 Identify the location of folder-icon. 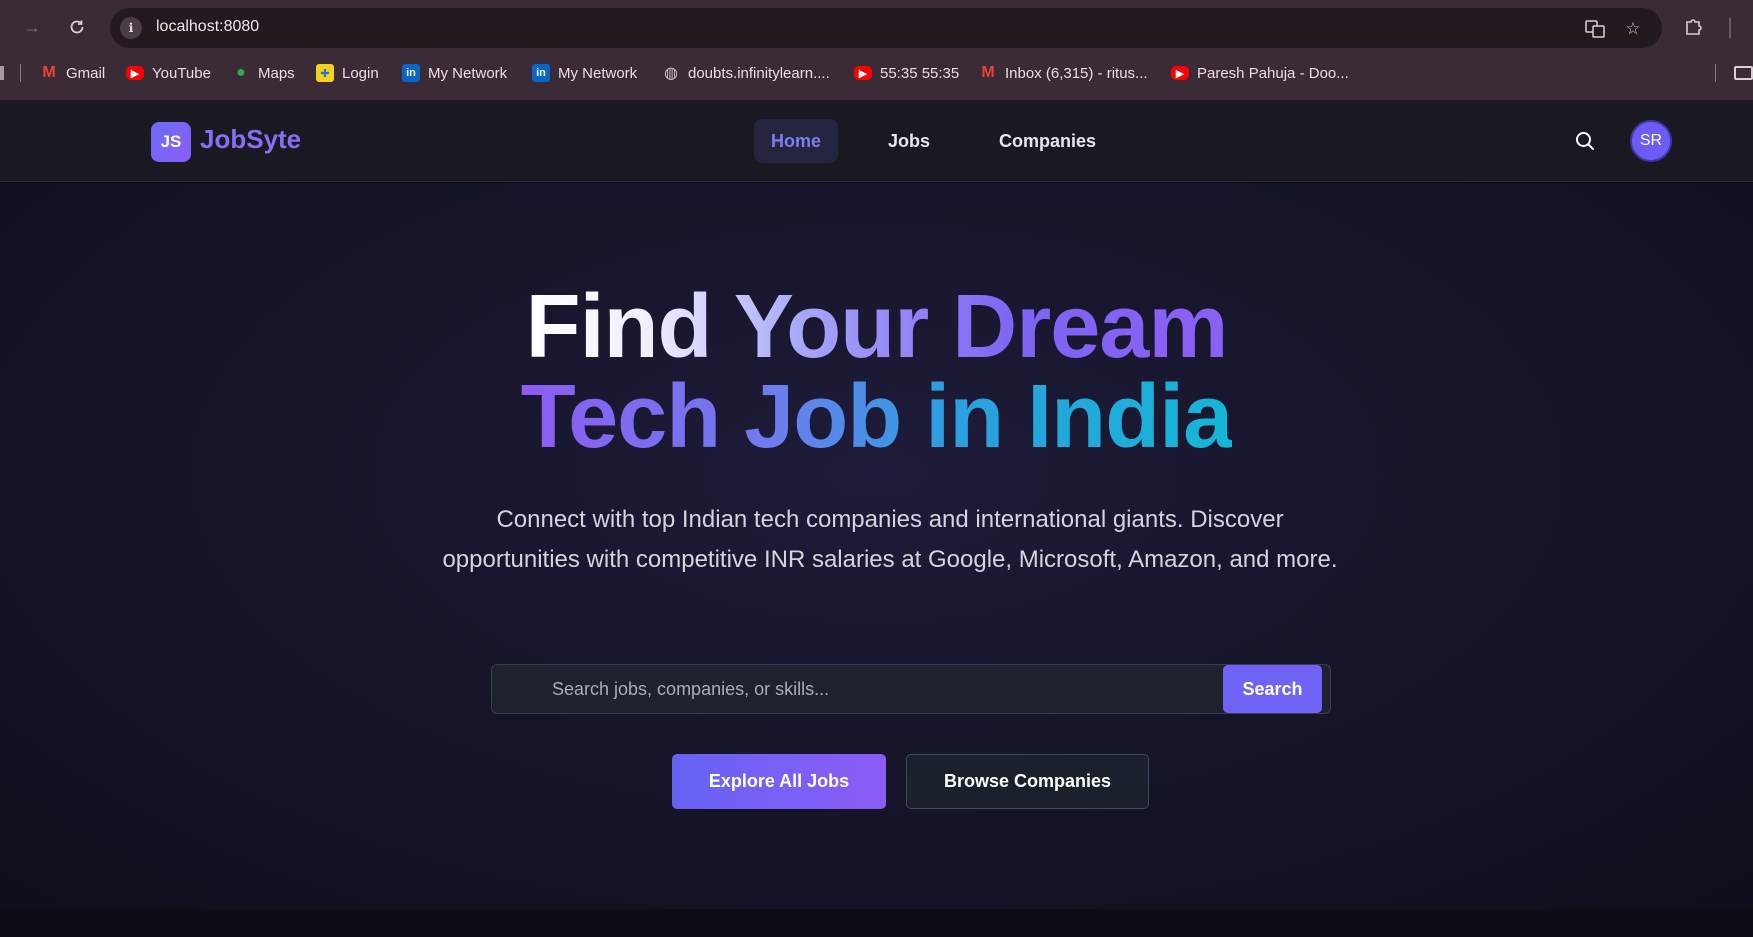
(1743, 73).